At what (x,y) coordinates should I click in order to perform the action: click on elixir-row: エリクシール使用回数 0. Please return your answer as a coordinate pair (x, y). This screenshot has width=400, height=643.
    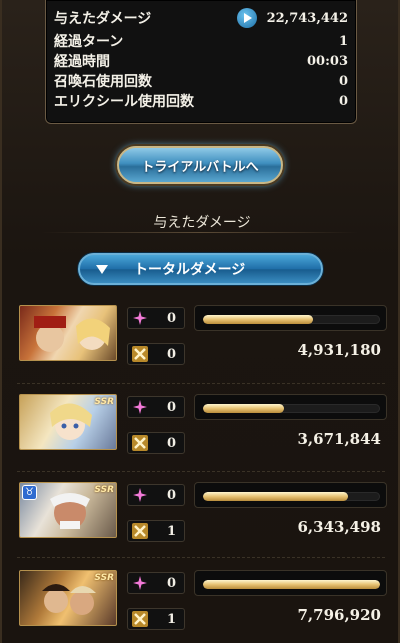
    Looking at the image, I should click on (201, 101).